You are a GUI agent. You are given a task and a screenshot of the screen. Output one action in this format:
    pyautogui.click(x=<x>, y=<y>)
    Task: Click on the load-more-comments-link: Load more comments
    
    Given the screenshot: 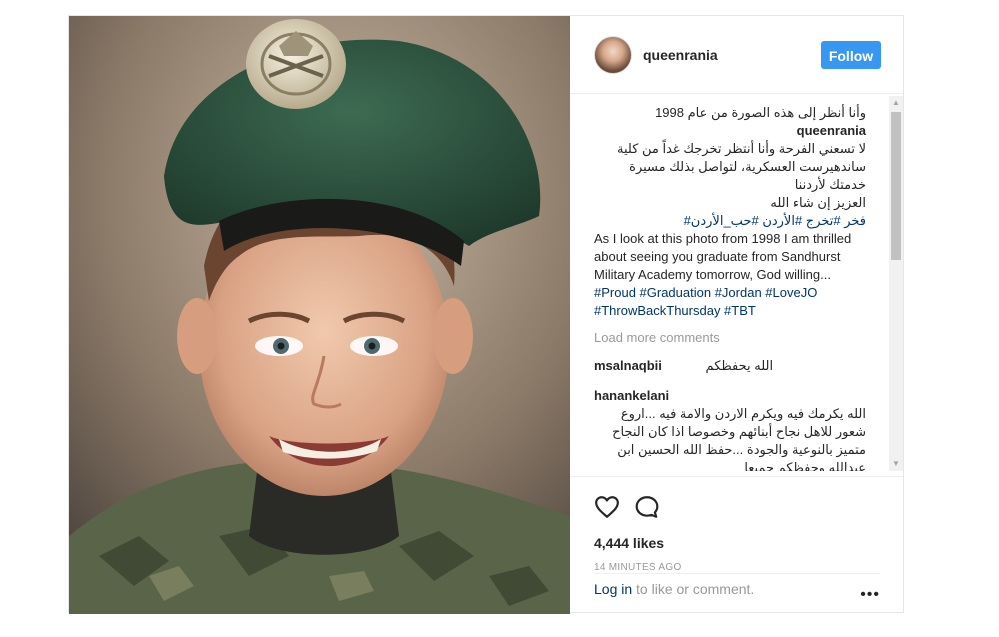 What is the action you would take?
    pyautogui.click(x=730, y=337)
    